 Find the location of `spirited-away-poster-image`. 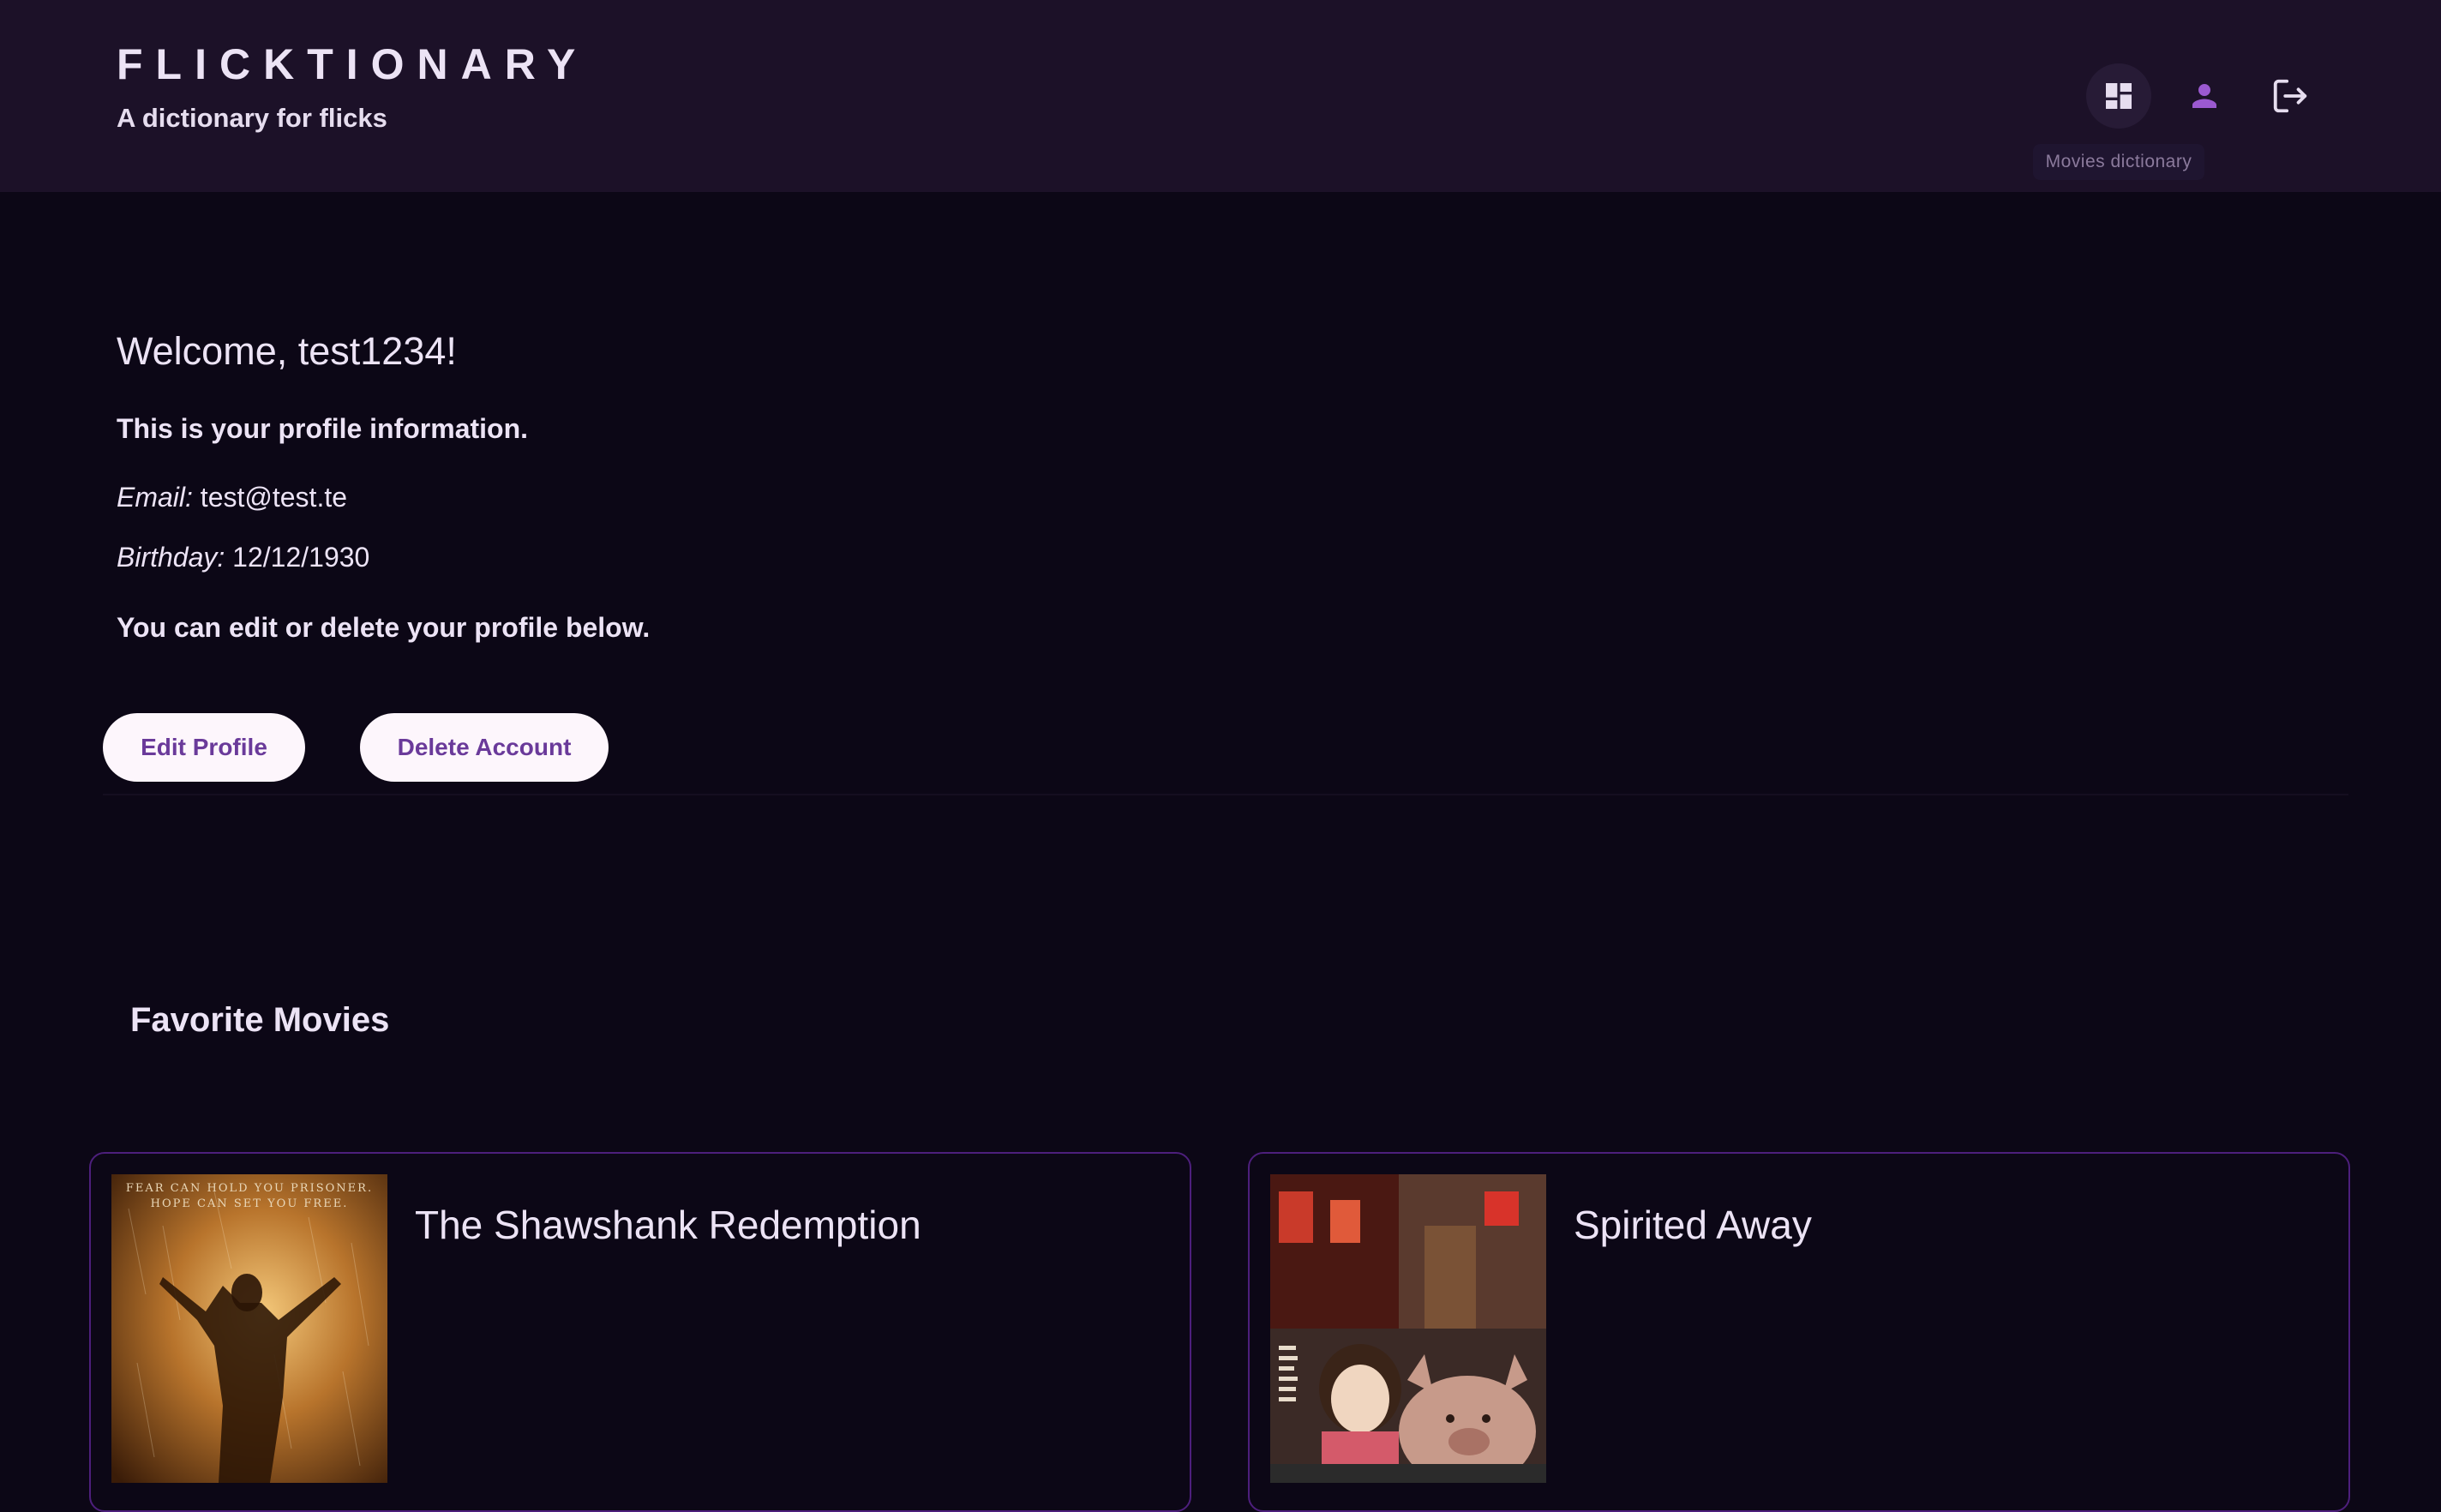

spirited-away-poster-image is located at coordinates (1408, 1328).